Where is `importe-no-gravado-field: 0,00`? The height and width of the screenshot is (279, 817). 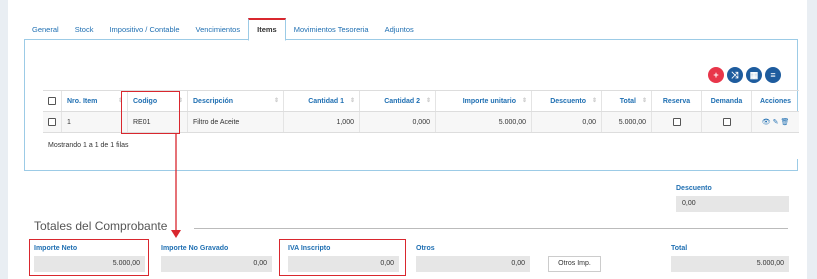 importe-no-gravado-field: 0,00 is located at coordinates (216, 264).